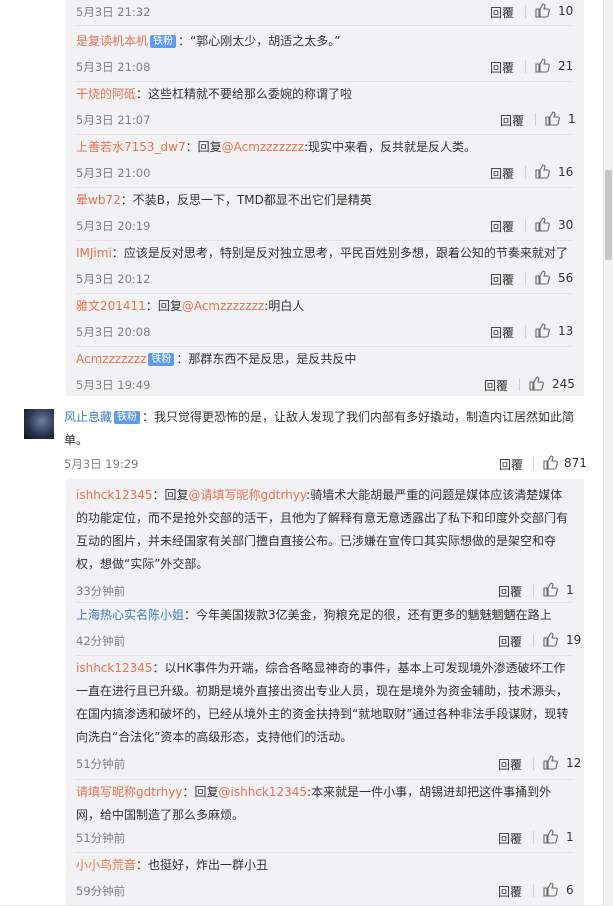  I want to click on mention-link: @请填写昵称gdtrhyy, so click(248, 495).